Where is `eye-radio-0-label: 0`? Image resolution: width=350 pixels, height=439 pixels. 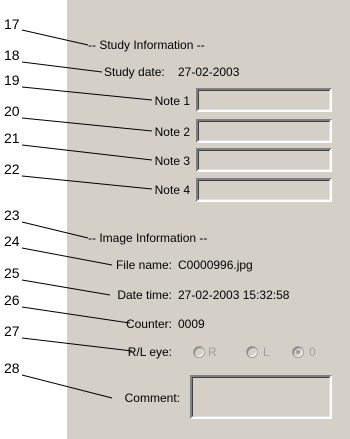 eye-radio-0-label: 0 is located at coordinates (312, 352).